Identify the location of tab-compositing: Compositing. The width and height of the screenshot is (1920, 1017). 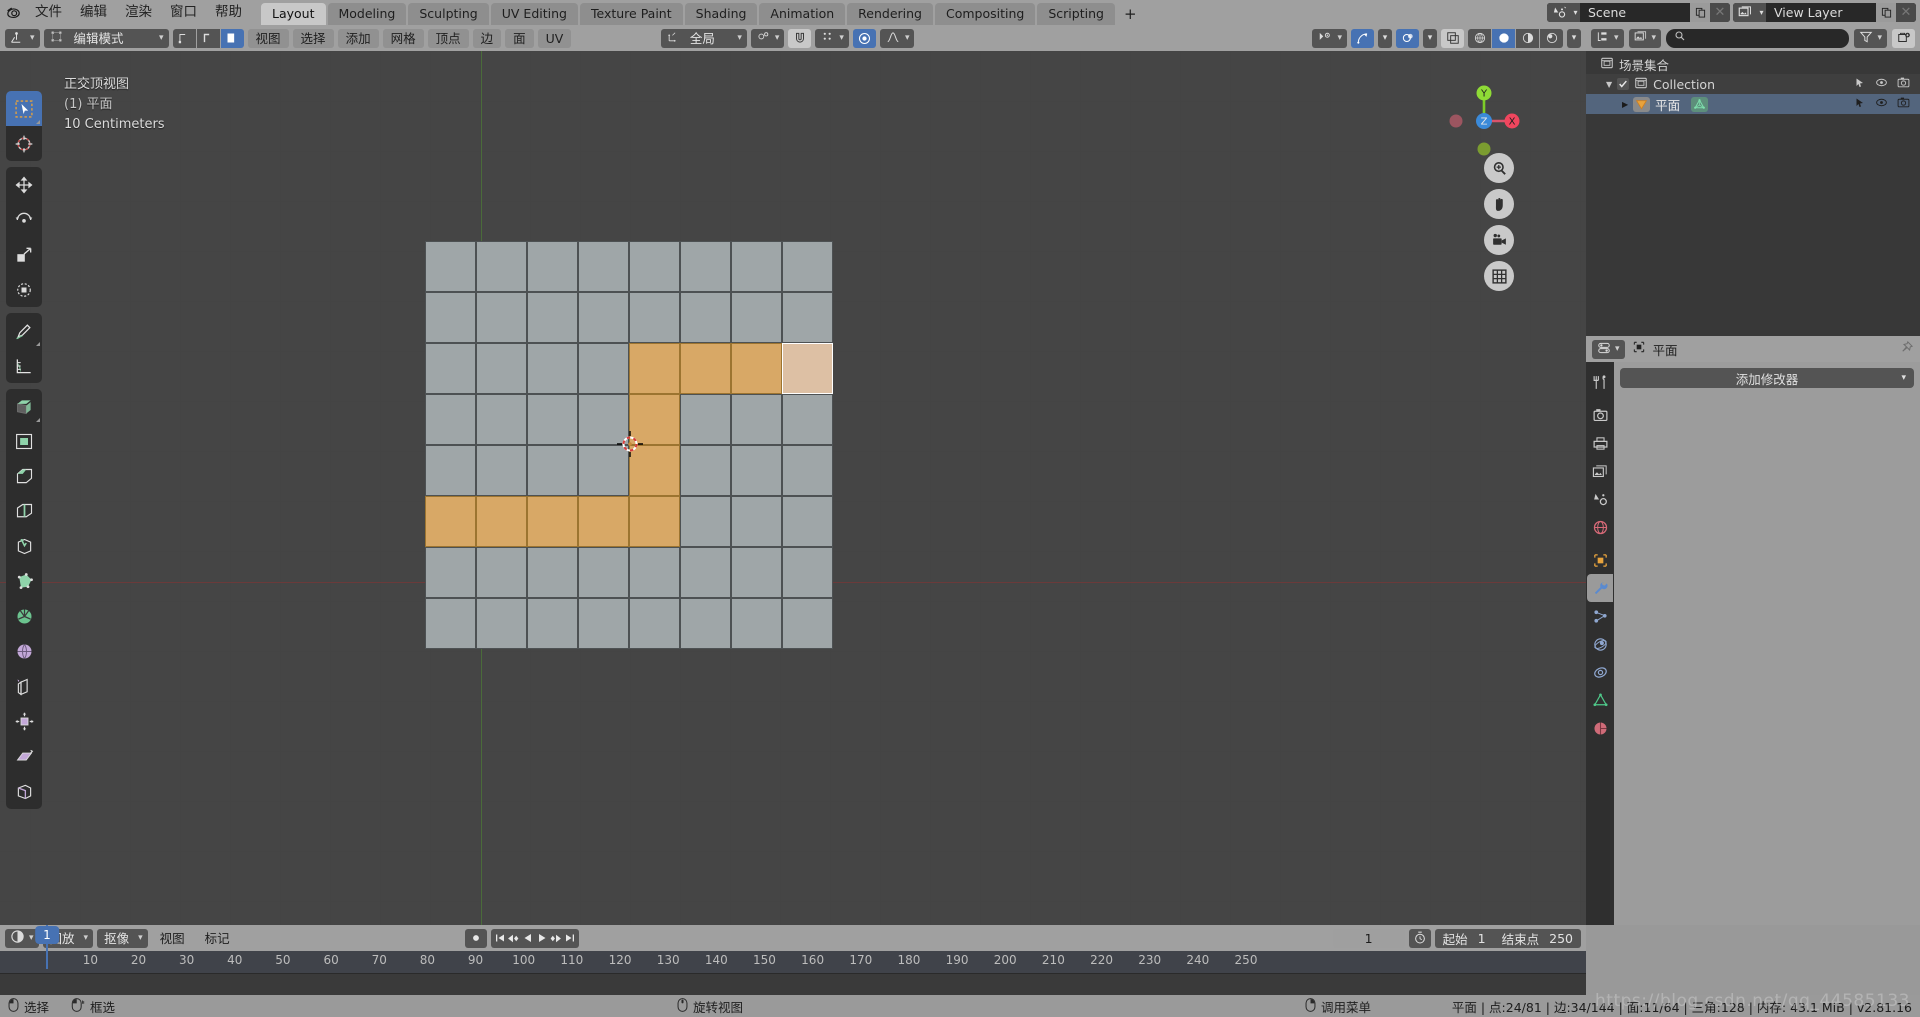
(985, 14).